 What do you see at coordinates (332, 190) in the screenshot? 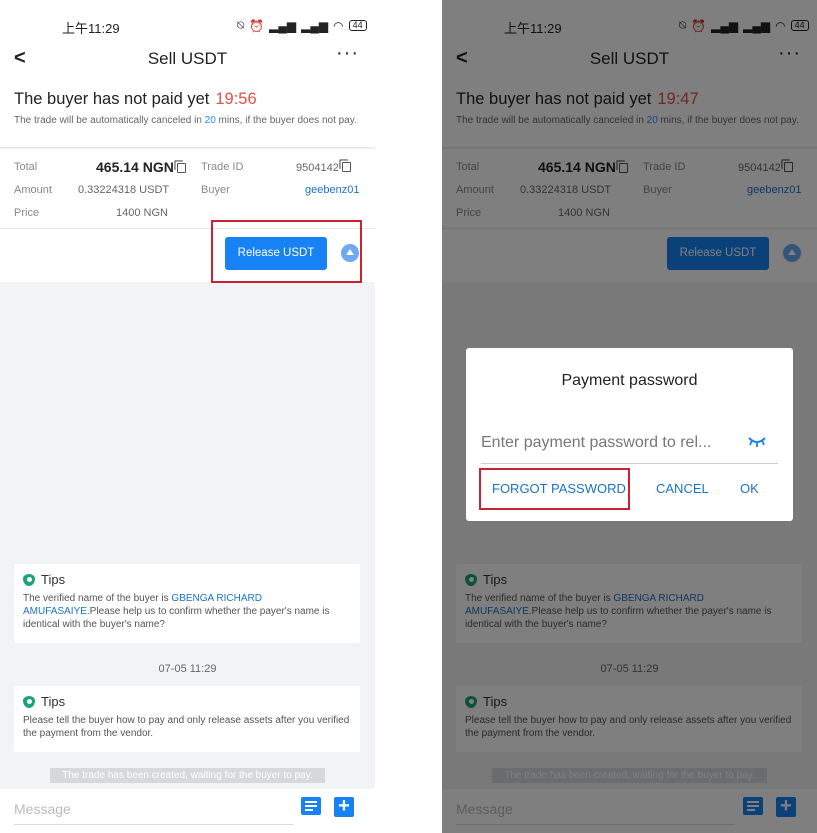
I see `buyer-link: geebenz01` at bounding box center [332, 190].